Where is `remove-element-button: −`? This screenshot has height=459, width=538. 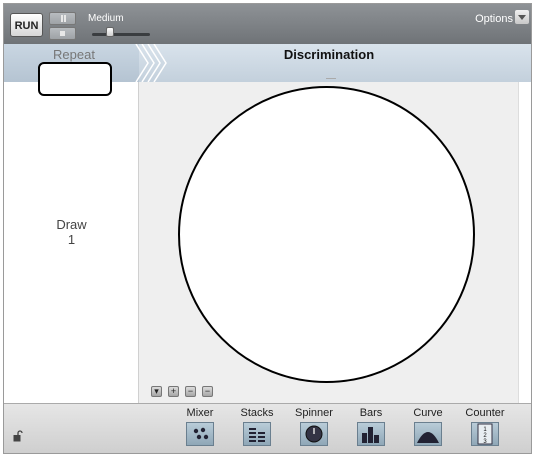
remove-element-button: − is located at coordinates (190, 391).